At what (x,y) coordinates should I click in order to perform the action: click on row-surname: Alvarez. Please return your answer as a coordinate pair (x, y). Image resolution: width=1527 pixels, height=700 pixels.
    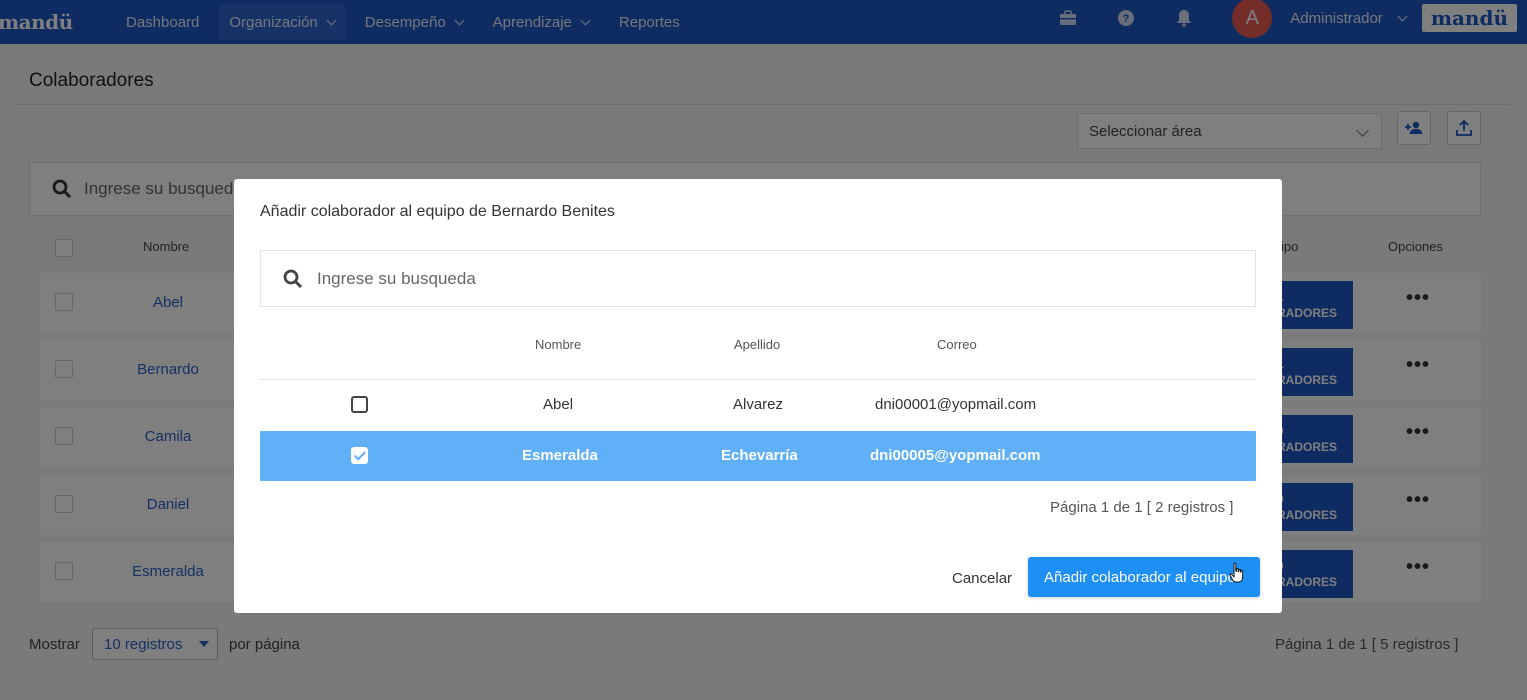
    Looking at the image, I should click on (758, 404).